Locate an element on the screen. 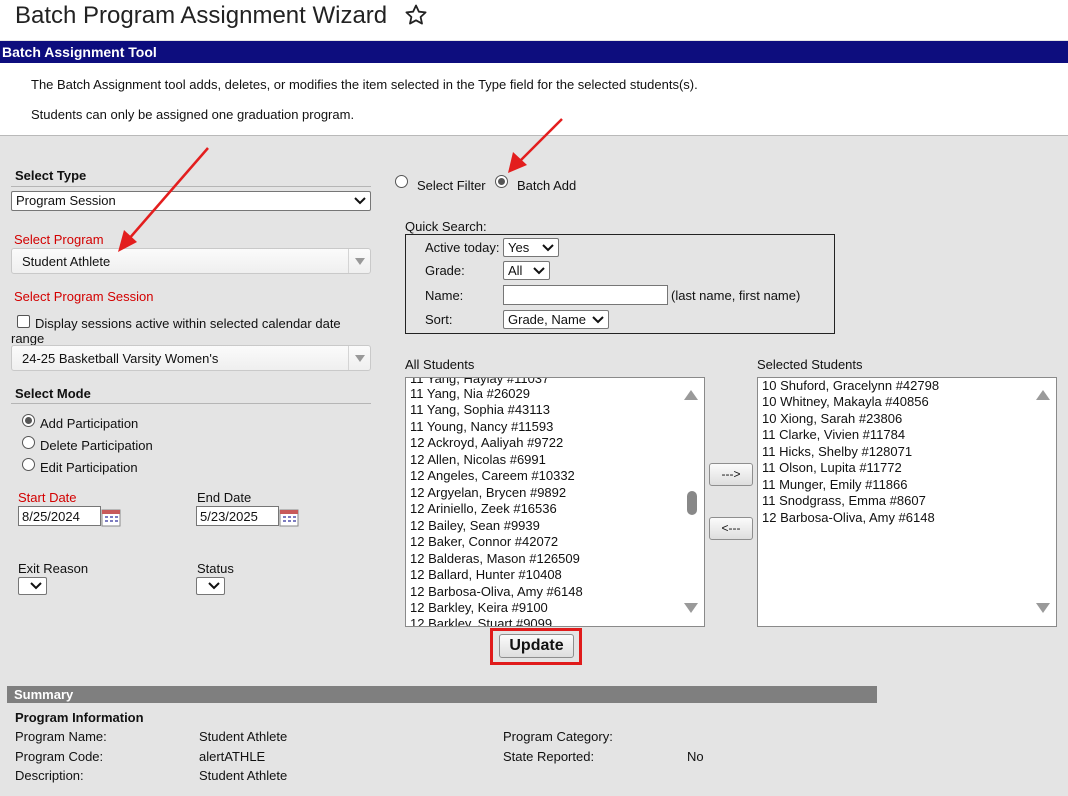 The height and width of the screenshot is (796, 1068). list-item: 12 Ariniello, Zeek #16536 is located at coordinates (483, 509).